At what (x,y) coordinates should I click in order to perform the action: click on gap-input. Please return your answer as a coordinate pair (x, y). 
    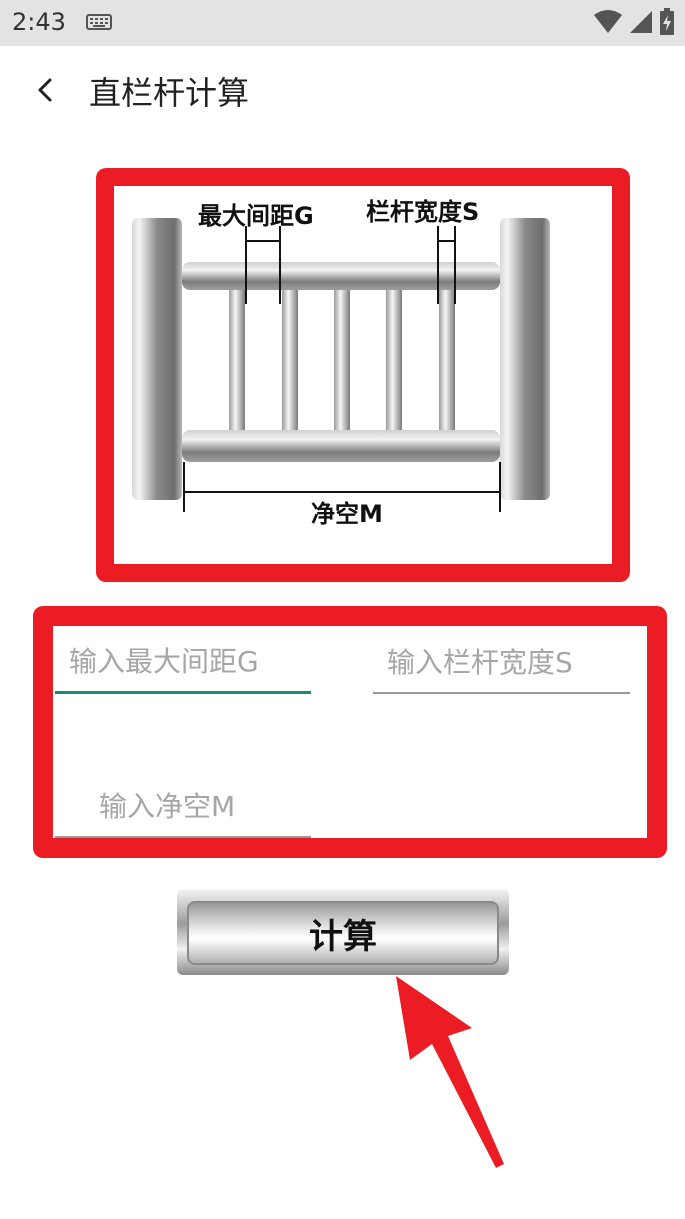
    Looking at the image, I should click on (183, 661).